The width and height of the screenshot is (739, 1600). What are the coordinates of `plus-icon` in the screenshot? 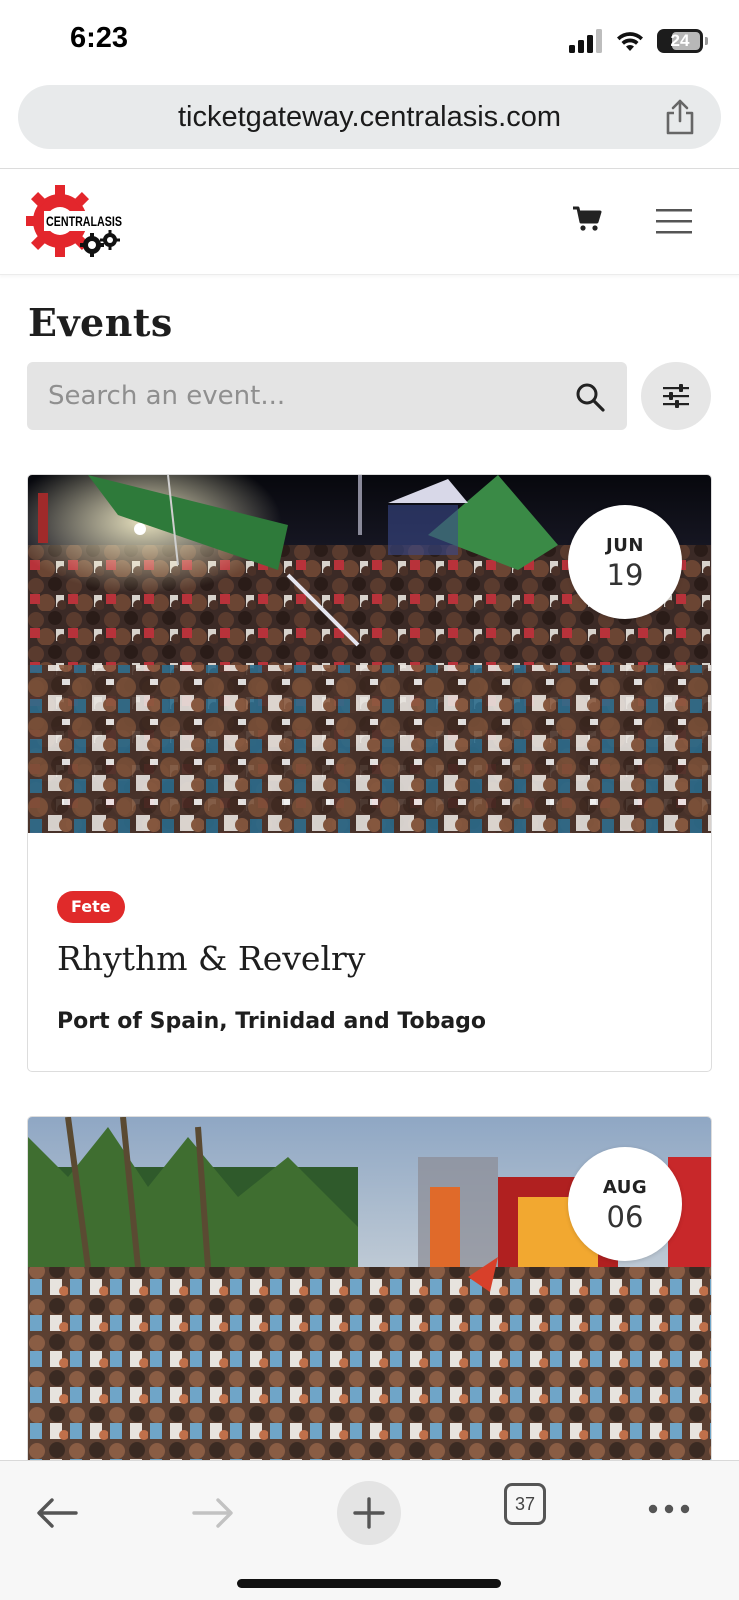 It's located at (369, 1513).